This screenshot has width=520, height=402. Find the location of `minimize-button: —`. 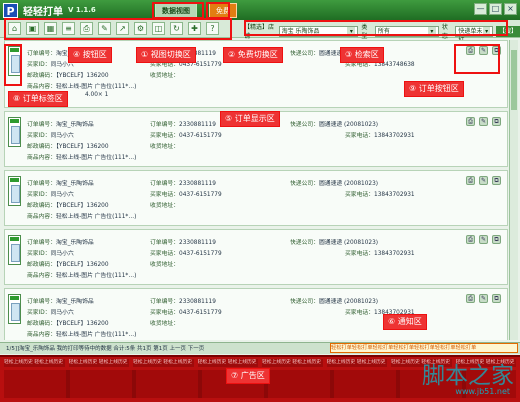

minimize-button: — is located at coordinates (480, 9).